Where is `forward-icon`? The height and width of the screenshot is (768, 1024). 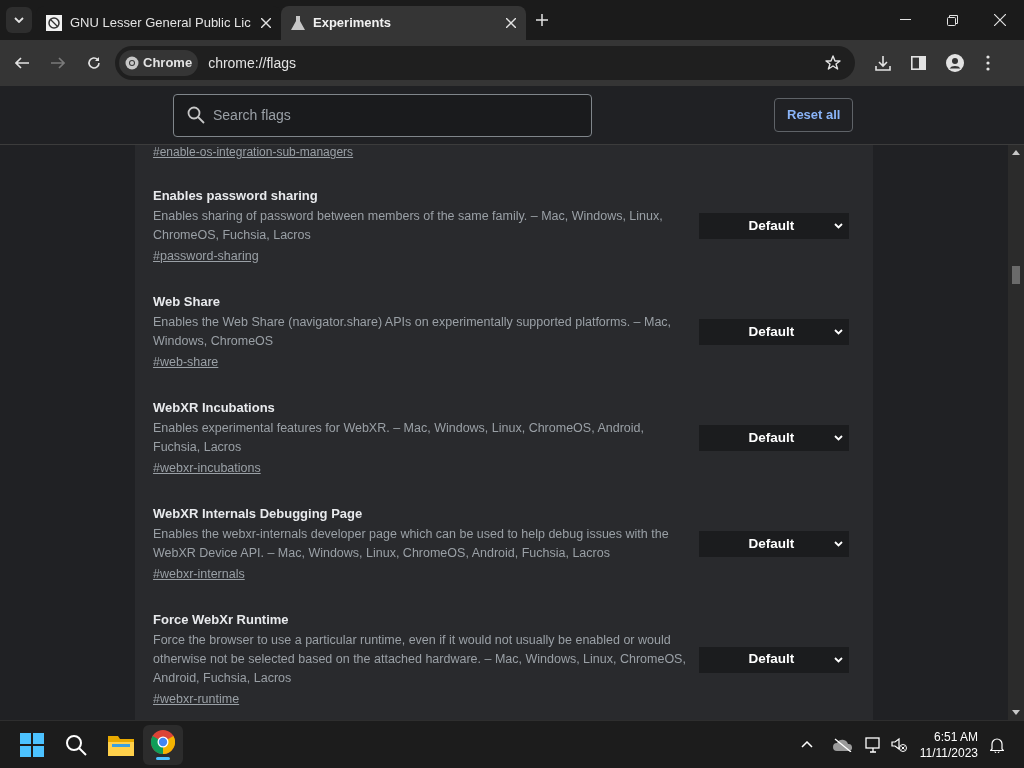
forward-icon is located at coordinates (58, 63).